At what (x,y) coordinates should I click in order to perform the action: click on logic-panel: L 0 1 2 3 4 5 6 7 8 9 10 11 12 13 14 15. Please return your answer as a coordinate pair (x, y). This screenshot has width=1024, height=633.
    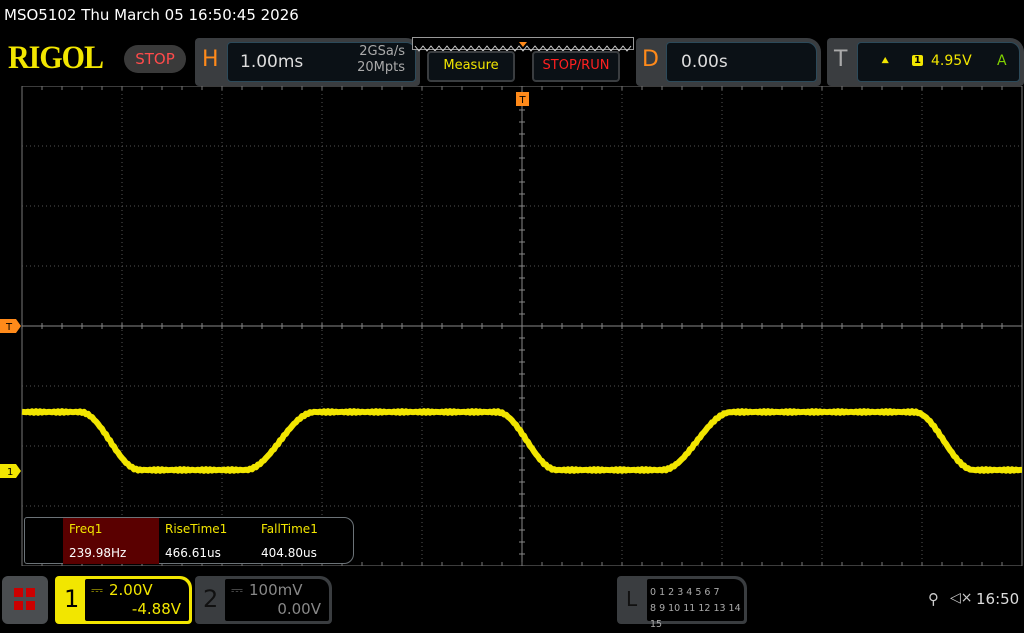
    Looking at the image, I should click on (682, 603).